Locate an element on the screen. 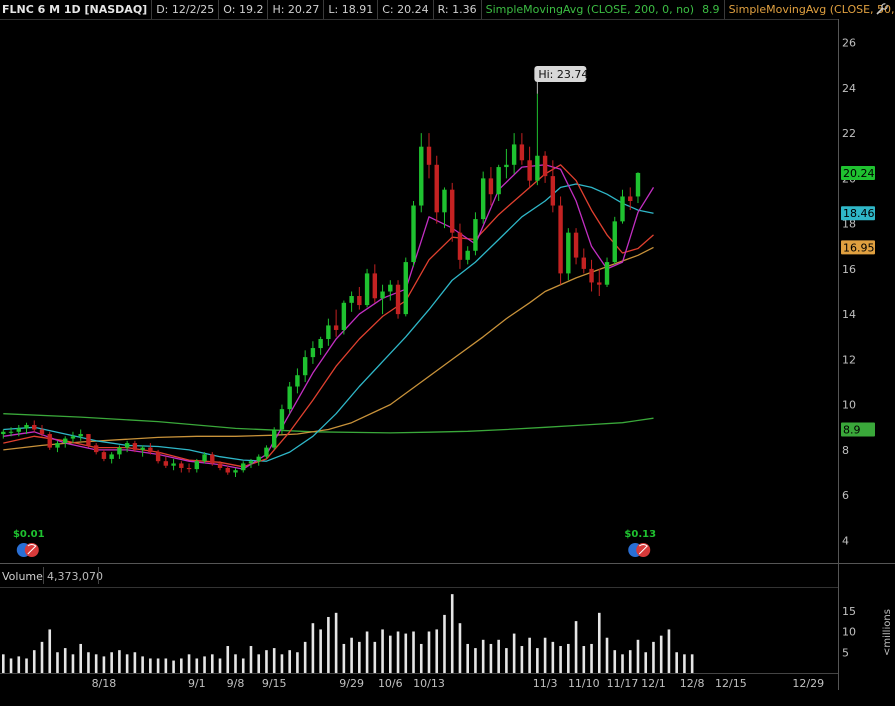 The width and height of the screenshot is (895, 706). date-tick-label: 9/15 is located at coordinates (274, 683).